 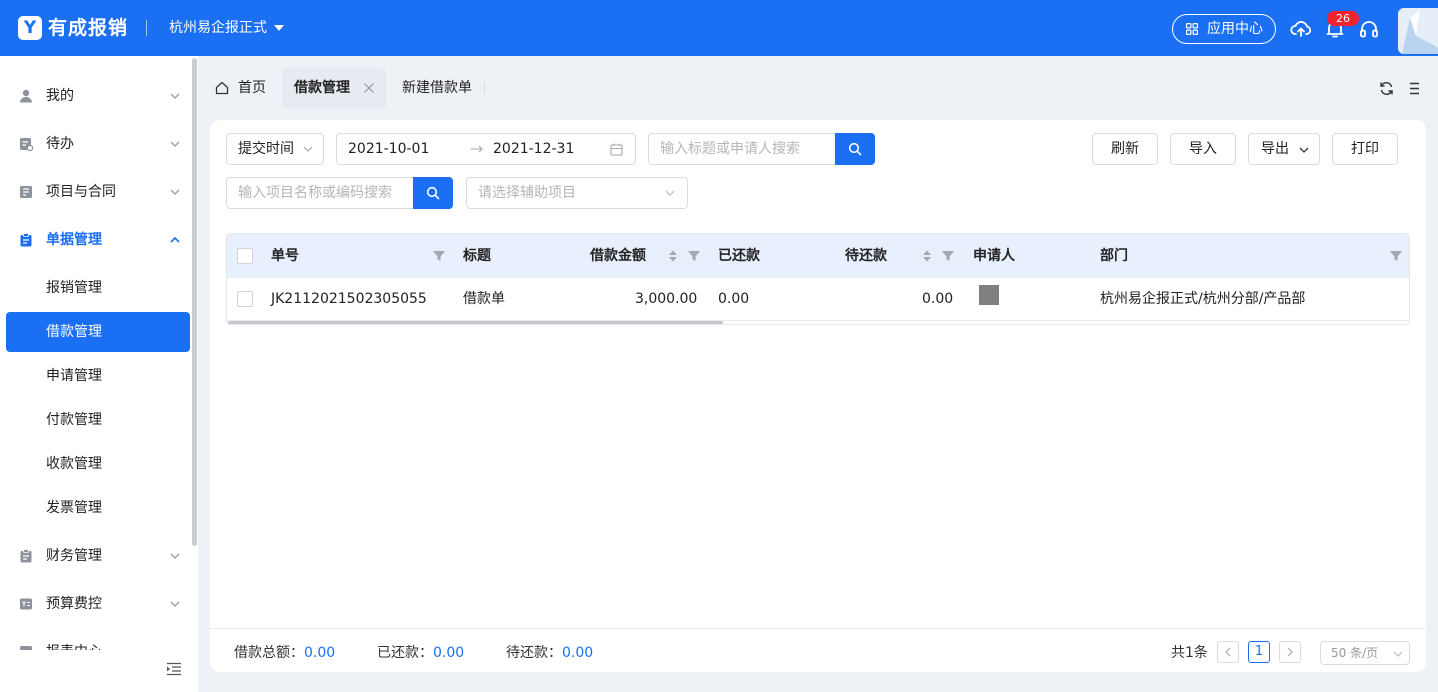 I want to click on sidebar-sub-receipt: 收款管理, so click(x=96, y=464).